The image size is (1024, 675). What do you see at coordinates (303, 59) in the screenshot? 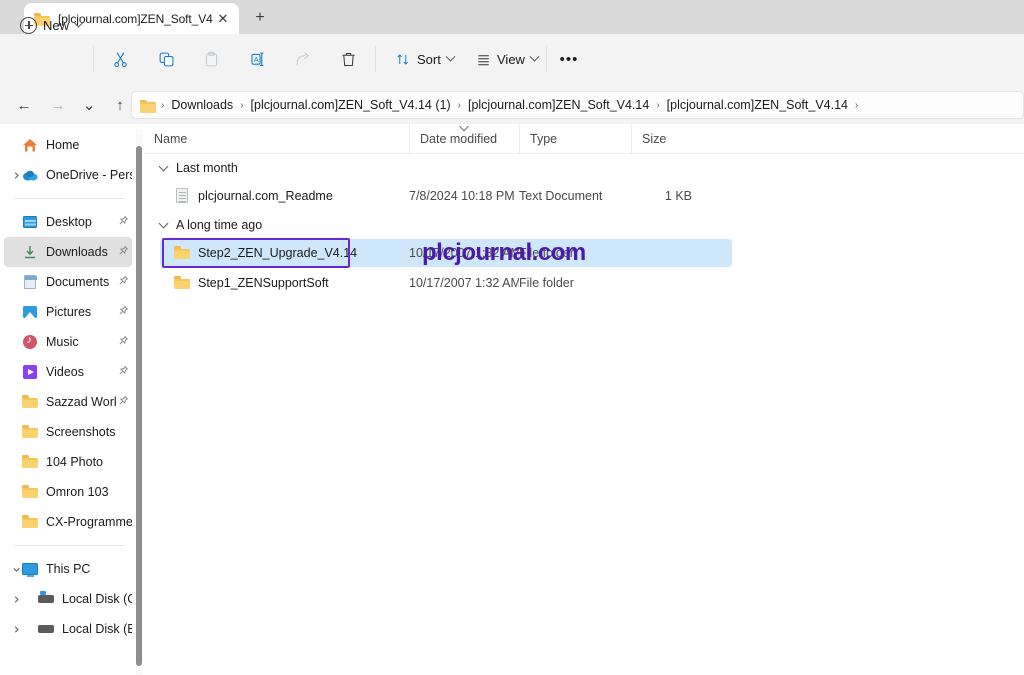
I see `share-icon` at bounding box center [303, 59].